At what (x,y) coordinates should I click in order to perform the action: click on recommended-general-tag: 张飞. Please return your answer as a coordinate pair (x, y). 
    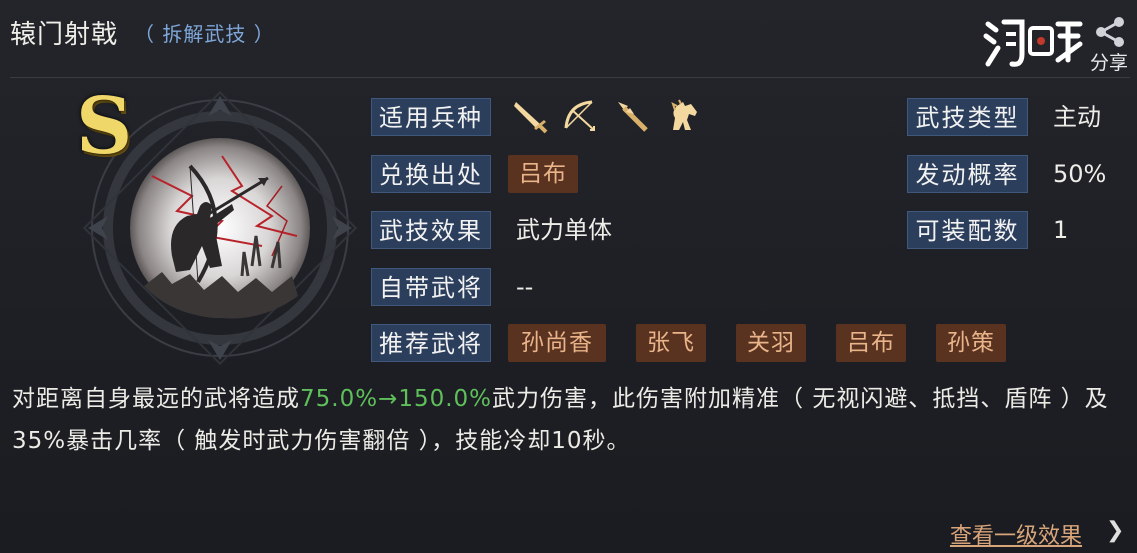
    Looking at the image, I should click on (671, 343).